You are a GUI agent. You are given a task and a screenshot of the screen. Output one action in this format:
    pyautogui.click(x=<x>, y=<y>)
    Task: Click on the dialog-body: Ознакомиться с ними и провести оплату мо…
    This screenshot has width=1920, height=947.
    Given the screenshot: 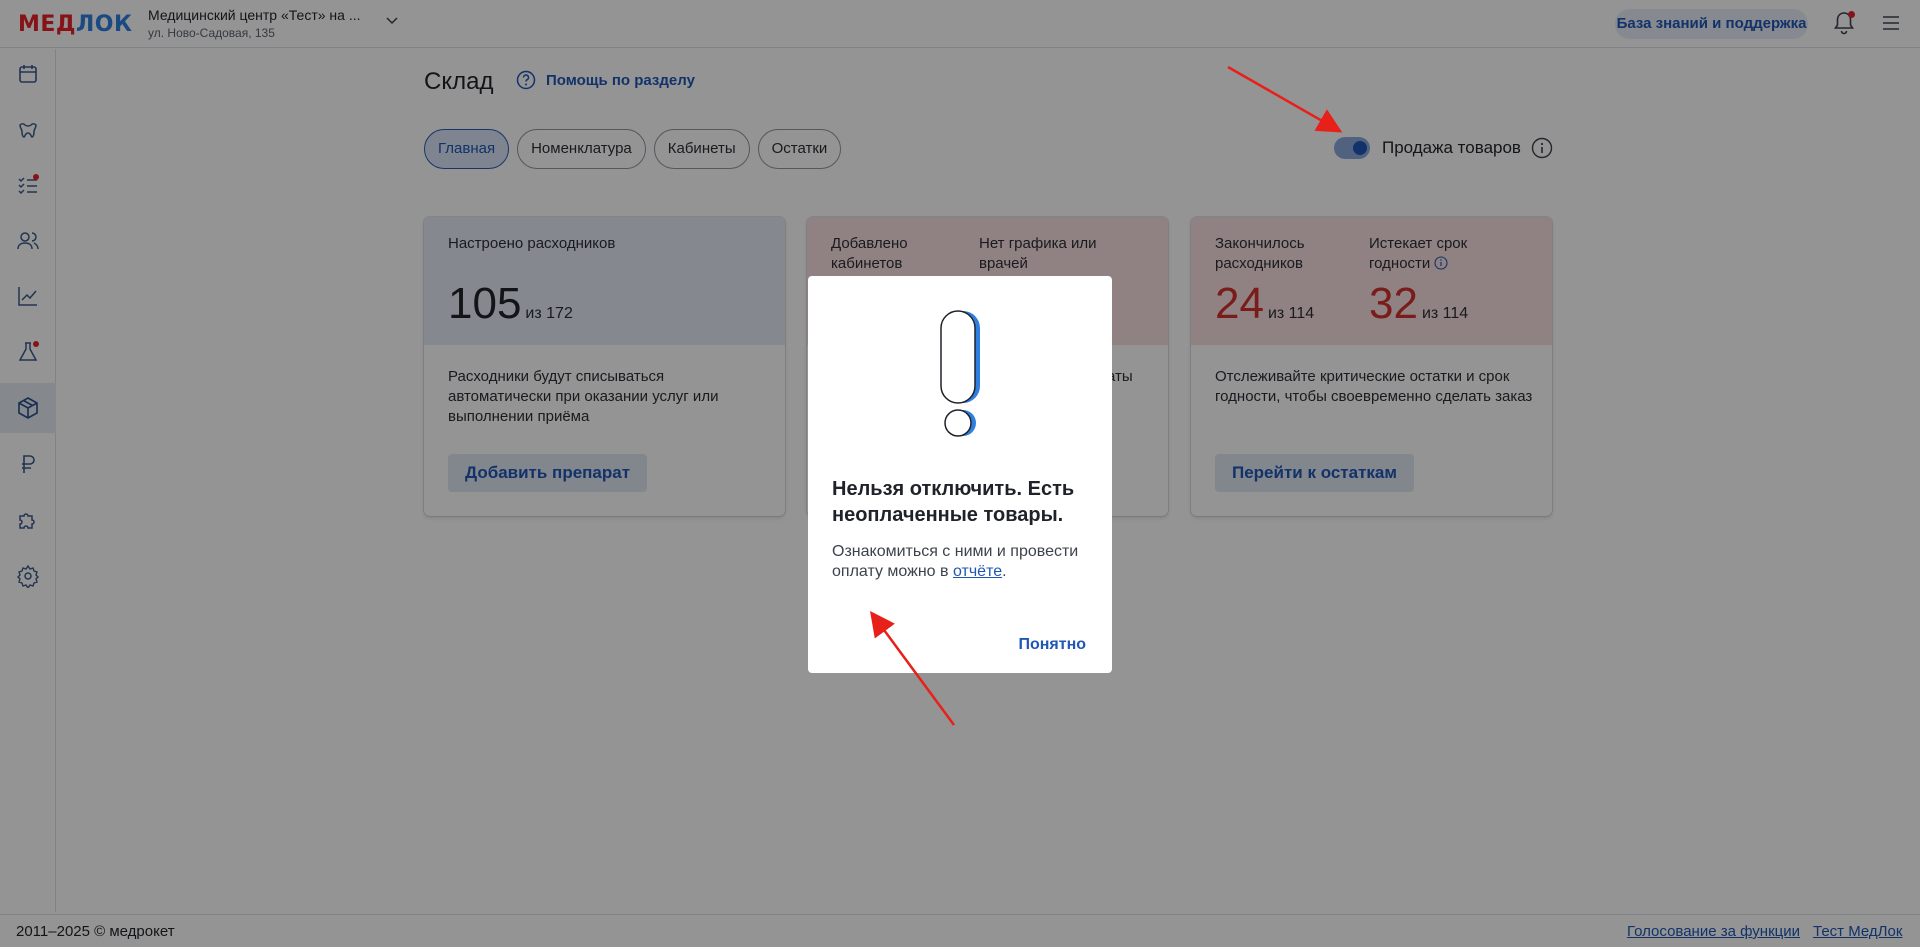 What is the action you would take?
    pyautogui.click(x=955, y=561)
    